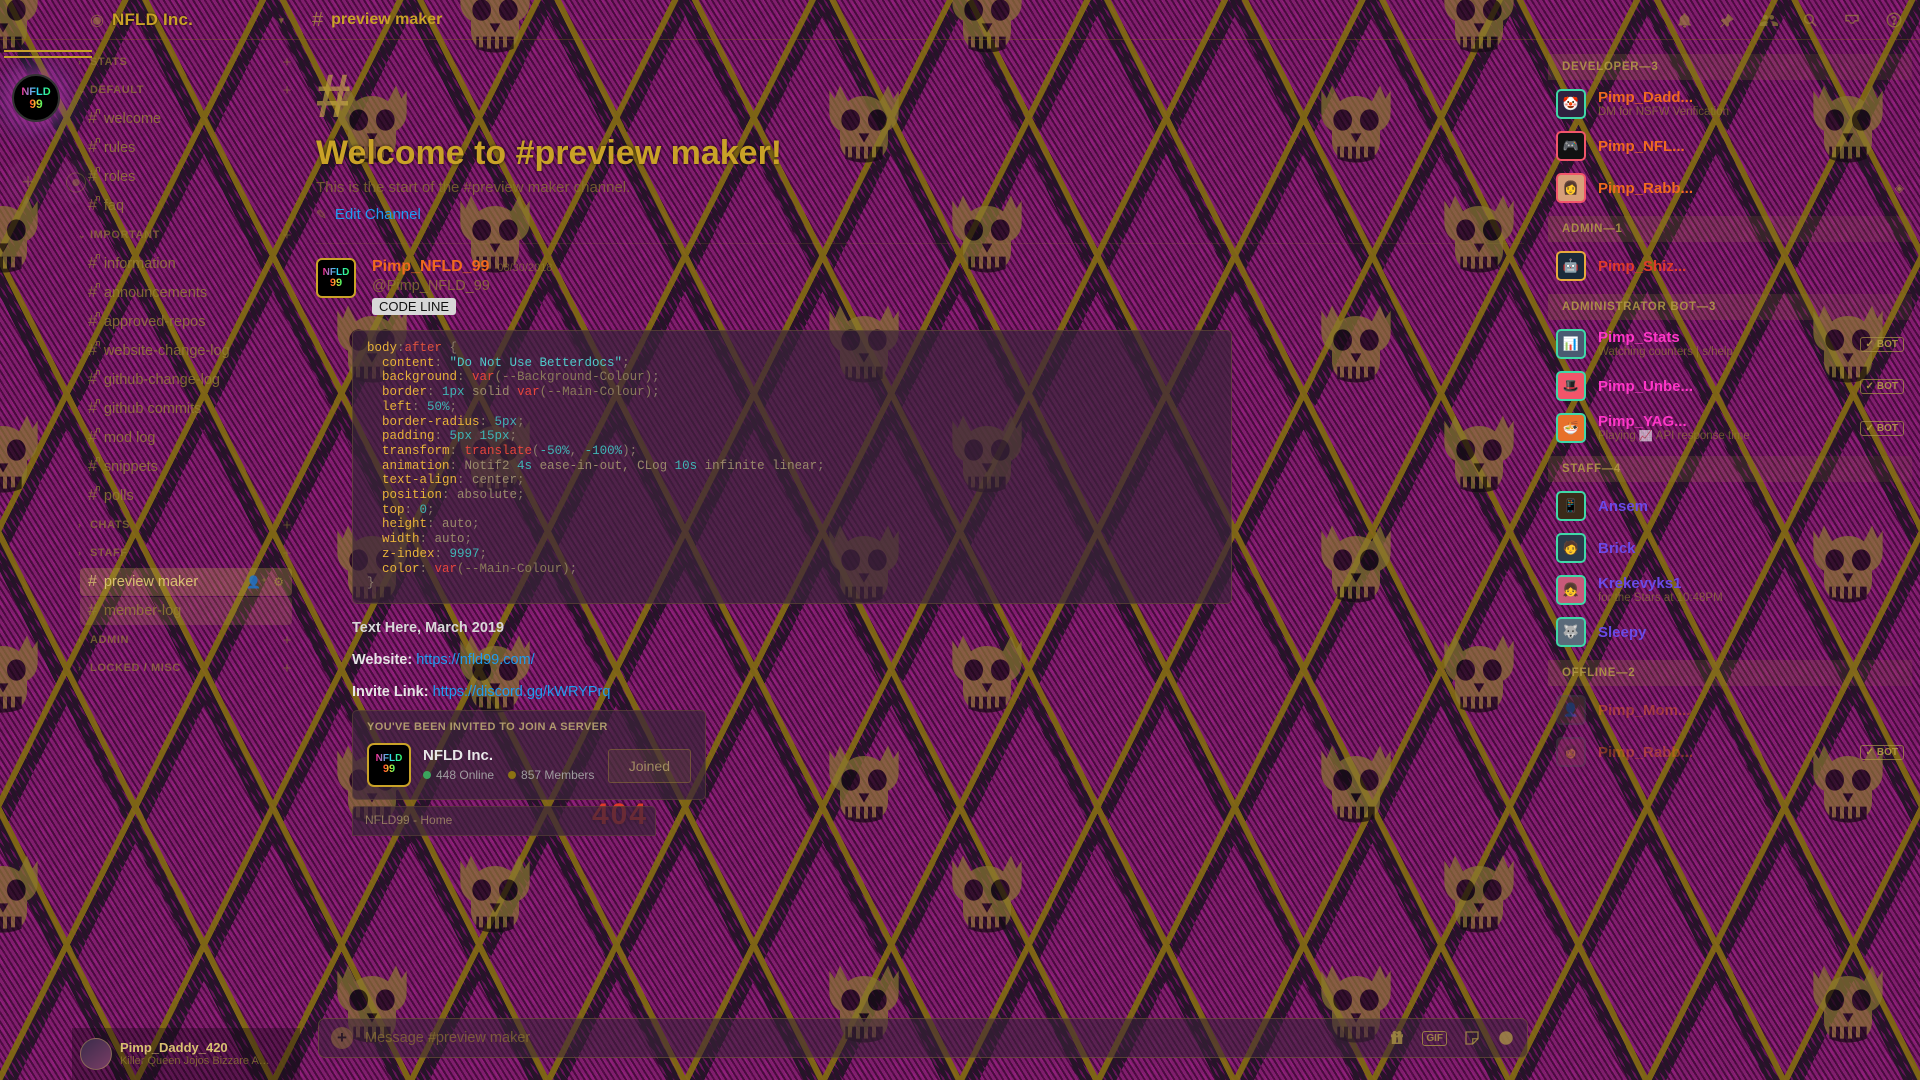  I want to click on sidebar-channel-approved-repos: # approved-repos, so click(186, 322).